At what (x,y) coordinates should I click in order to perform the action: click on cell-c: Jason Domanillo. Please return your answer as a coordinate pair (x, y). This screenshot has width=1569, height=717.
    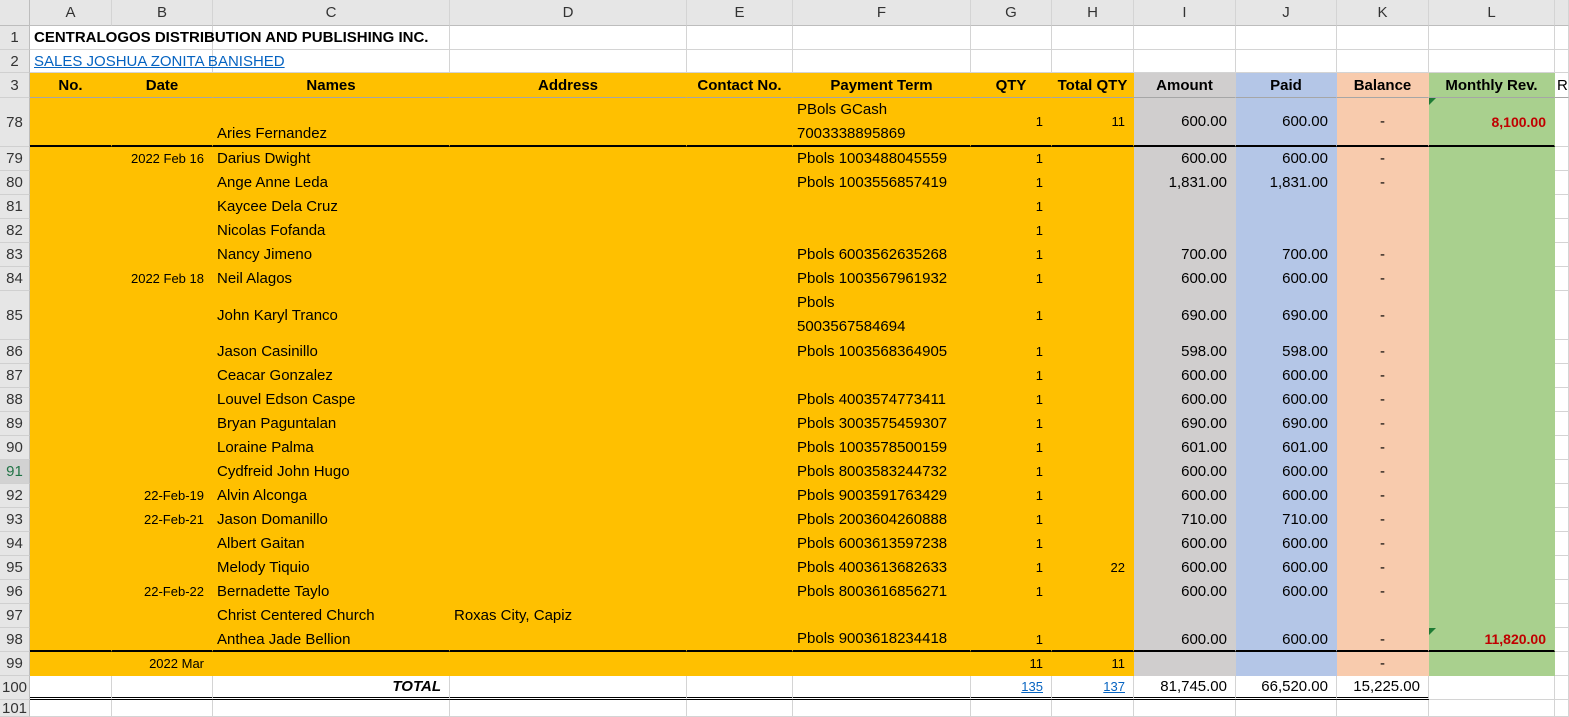
    Looking at the image, I should click on (331, 520).